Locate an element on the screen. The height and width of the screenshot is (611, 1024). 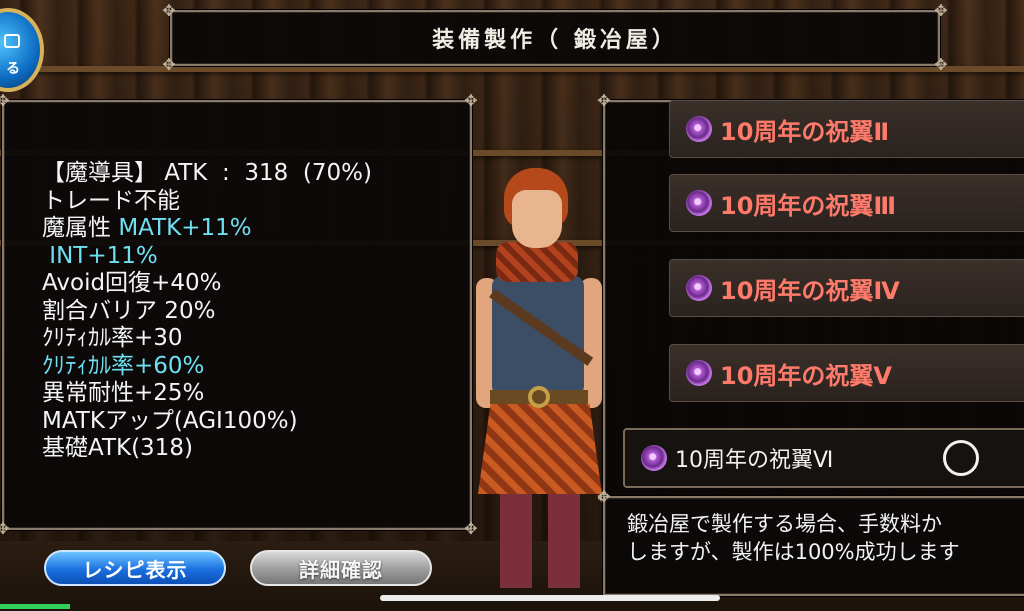
home-indicator is located at coordinates (550, 598).